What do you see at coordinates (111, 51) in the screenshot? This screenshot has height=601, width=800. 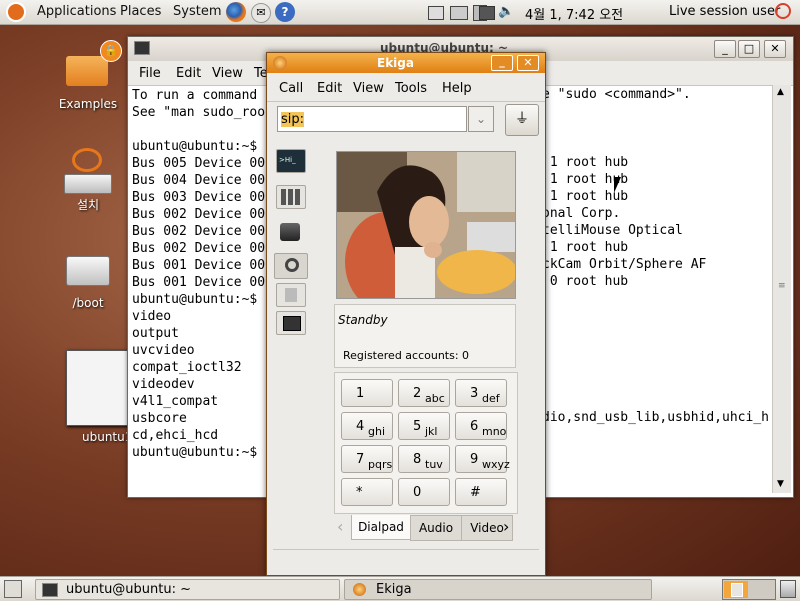 I see `lock-icon: 🔒` at bounding box center [111, 51].